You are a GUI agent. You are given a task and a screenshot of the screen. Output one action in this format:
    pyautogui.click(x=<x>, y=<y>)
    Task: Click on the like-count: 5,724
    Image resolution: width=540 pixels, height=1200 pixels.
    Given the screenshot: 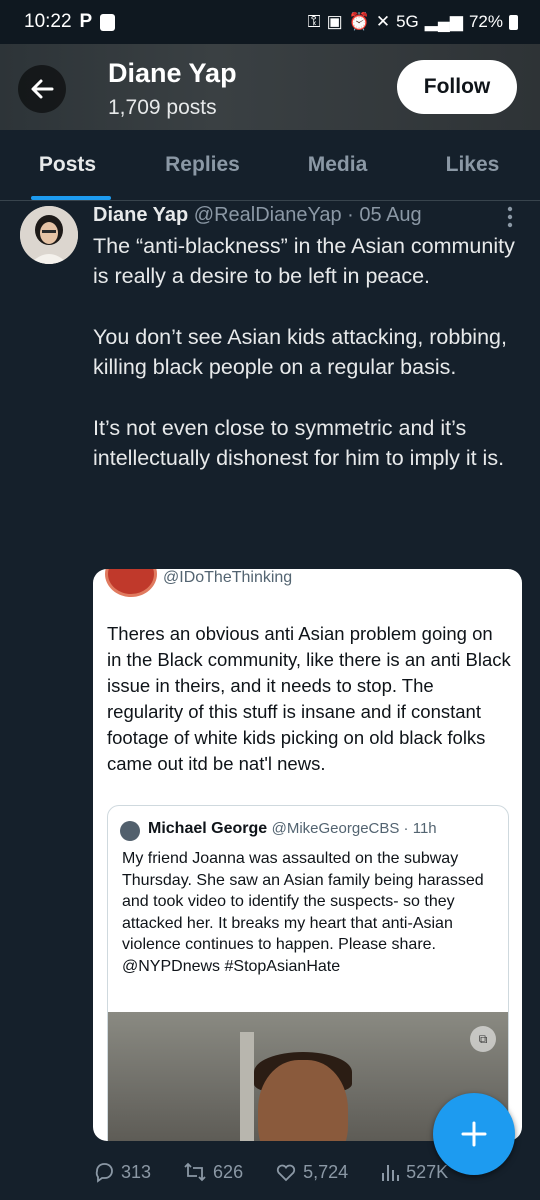 What is the action you would take?
    pyautogui.click(x=326, y=1171)
    